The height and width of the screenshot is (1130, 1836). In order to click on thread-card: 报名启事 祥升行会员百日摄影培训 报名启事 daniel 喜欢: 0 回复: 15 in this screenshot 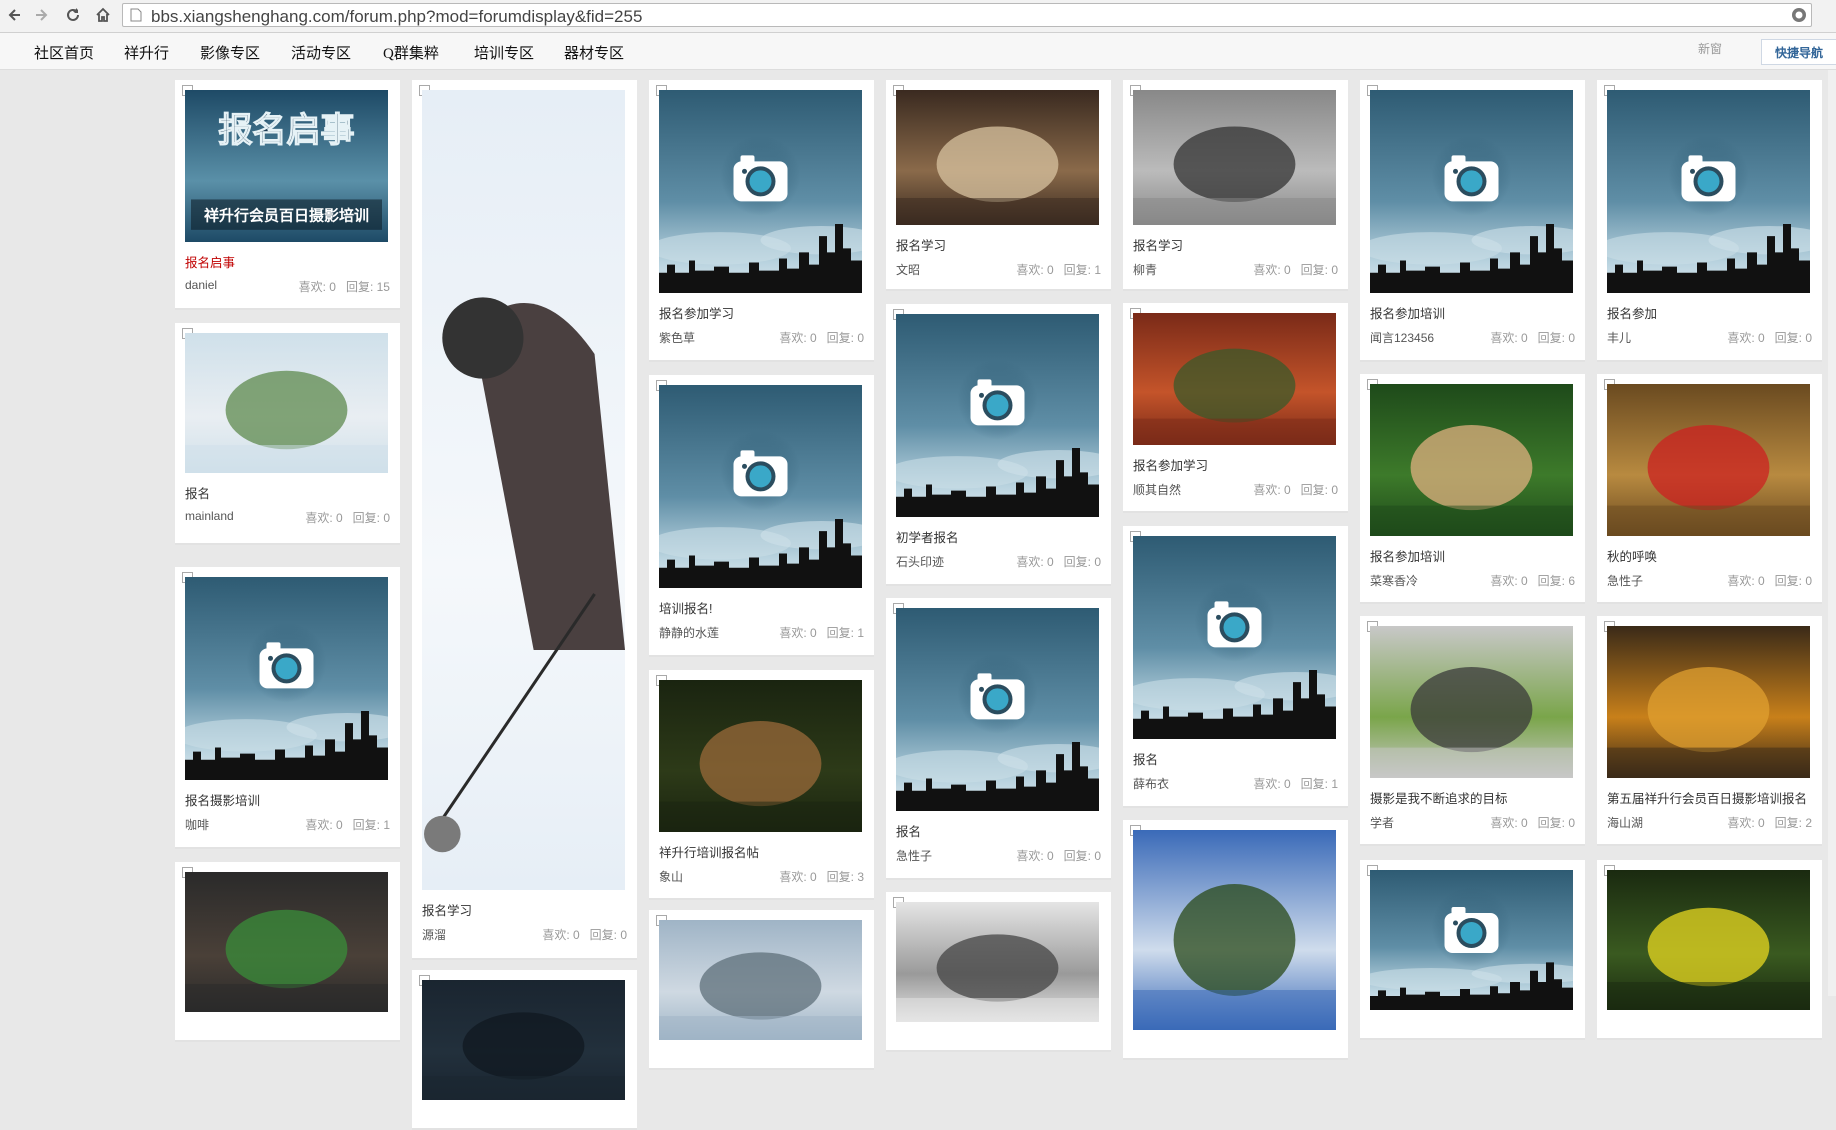, I will do `click(287, 195)`.